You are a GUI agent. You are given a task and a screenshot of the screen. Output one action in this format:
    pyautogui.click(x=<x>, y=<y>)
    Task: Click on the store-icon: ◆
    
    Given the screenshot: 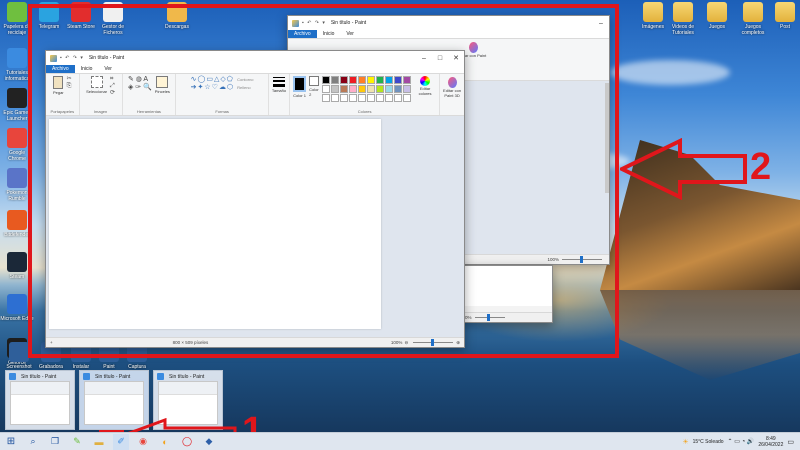 What is the action you would take?
    pyautogui.click(x=209, y=442)
    